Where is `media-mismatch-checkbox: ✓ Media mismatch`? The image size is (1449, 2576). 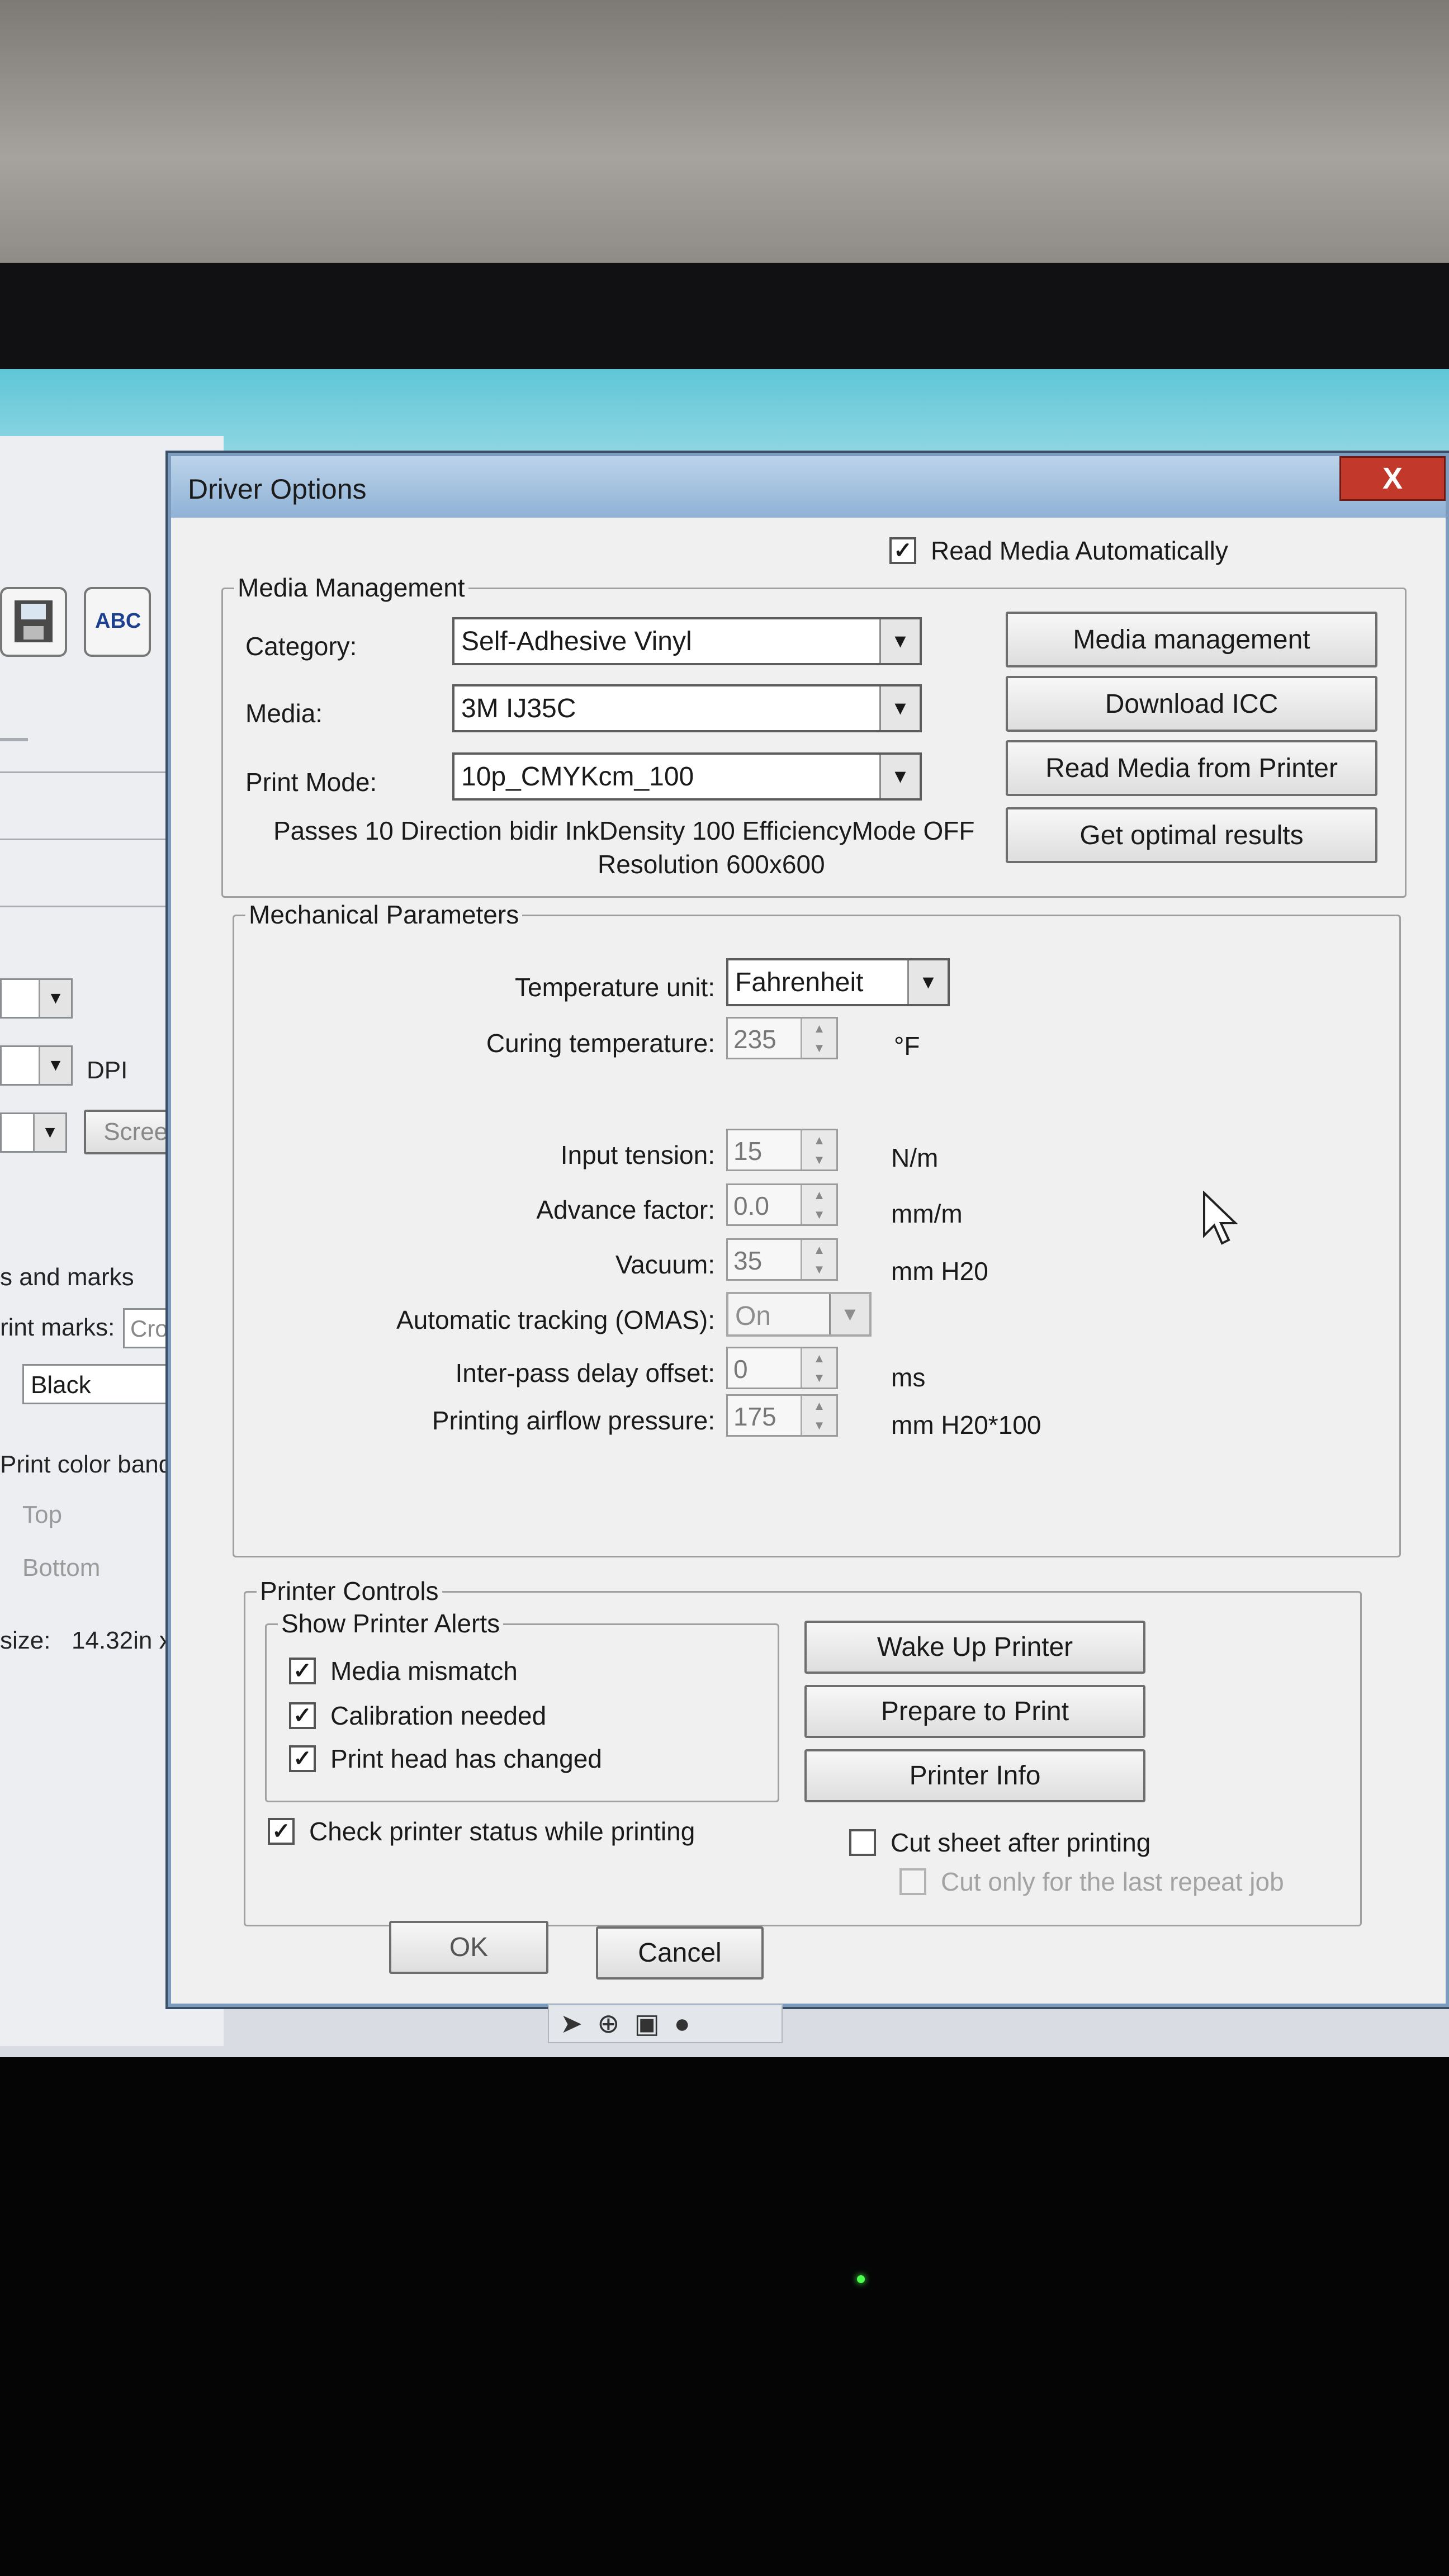
media-mismatch-checkbox: ✓ Media mismatch is located at coordinates (403, 1671).